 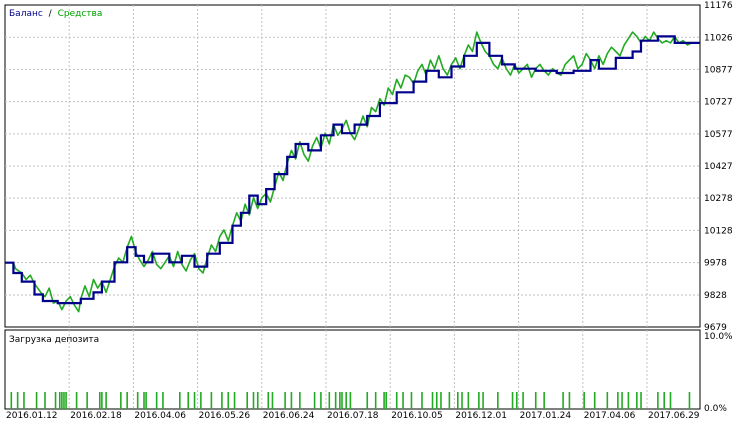 What do you see at coordinates (289, 416) in the screenshot?
I see `x-tick-label: 2016.06.24` at bounding box center [289, 416].